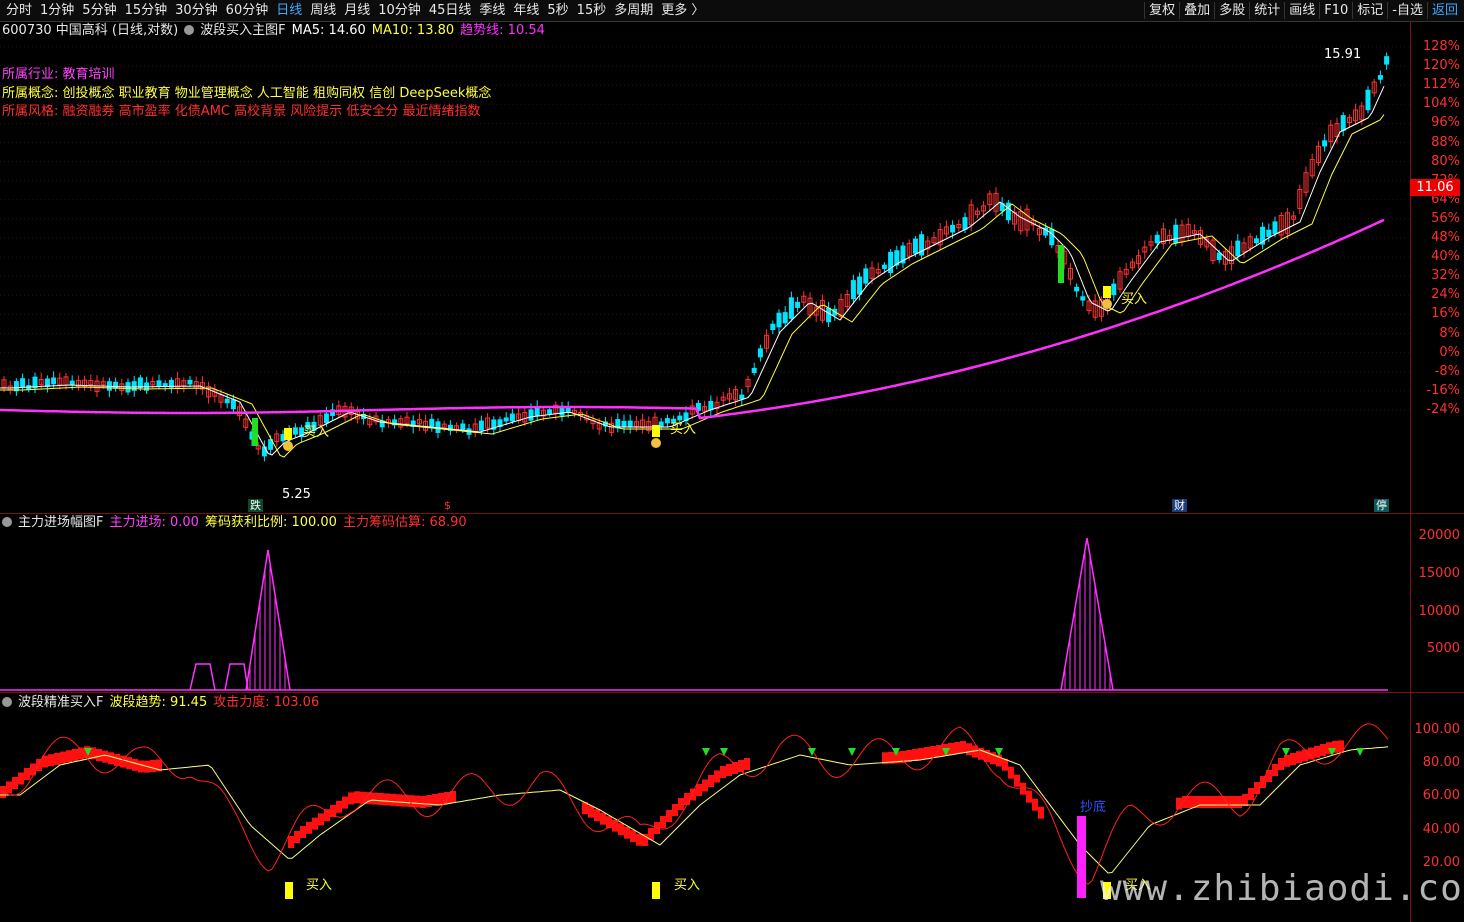 Image resolution: width=1464 pixels, height=922 pixels. What do you see at coordinates (852, 752) in the screenshot?
I see `green-arrow-icon` at bounding box center [852, 752].